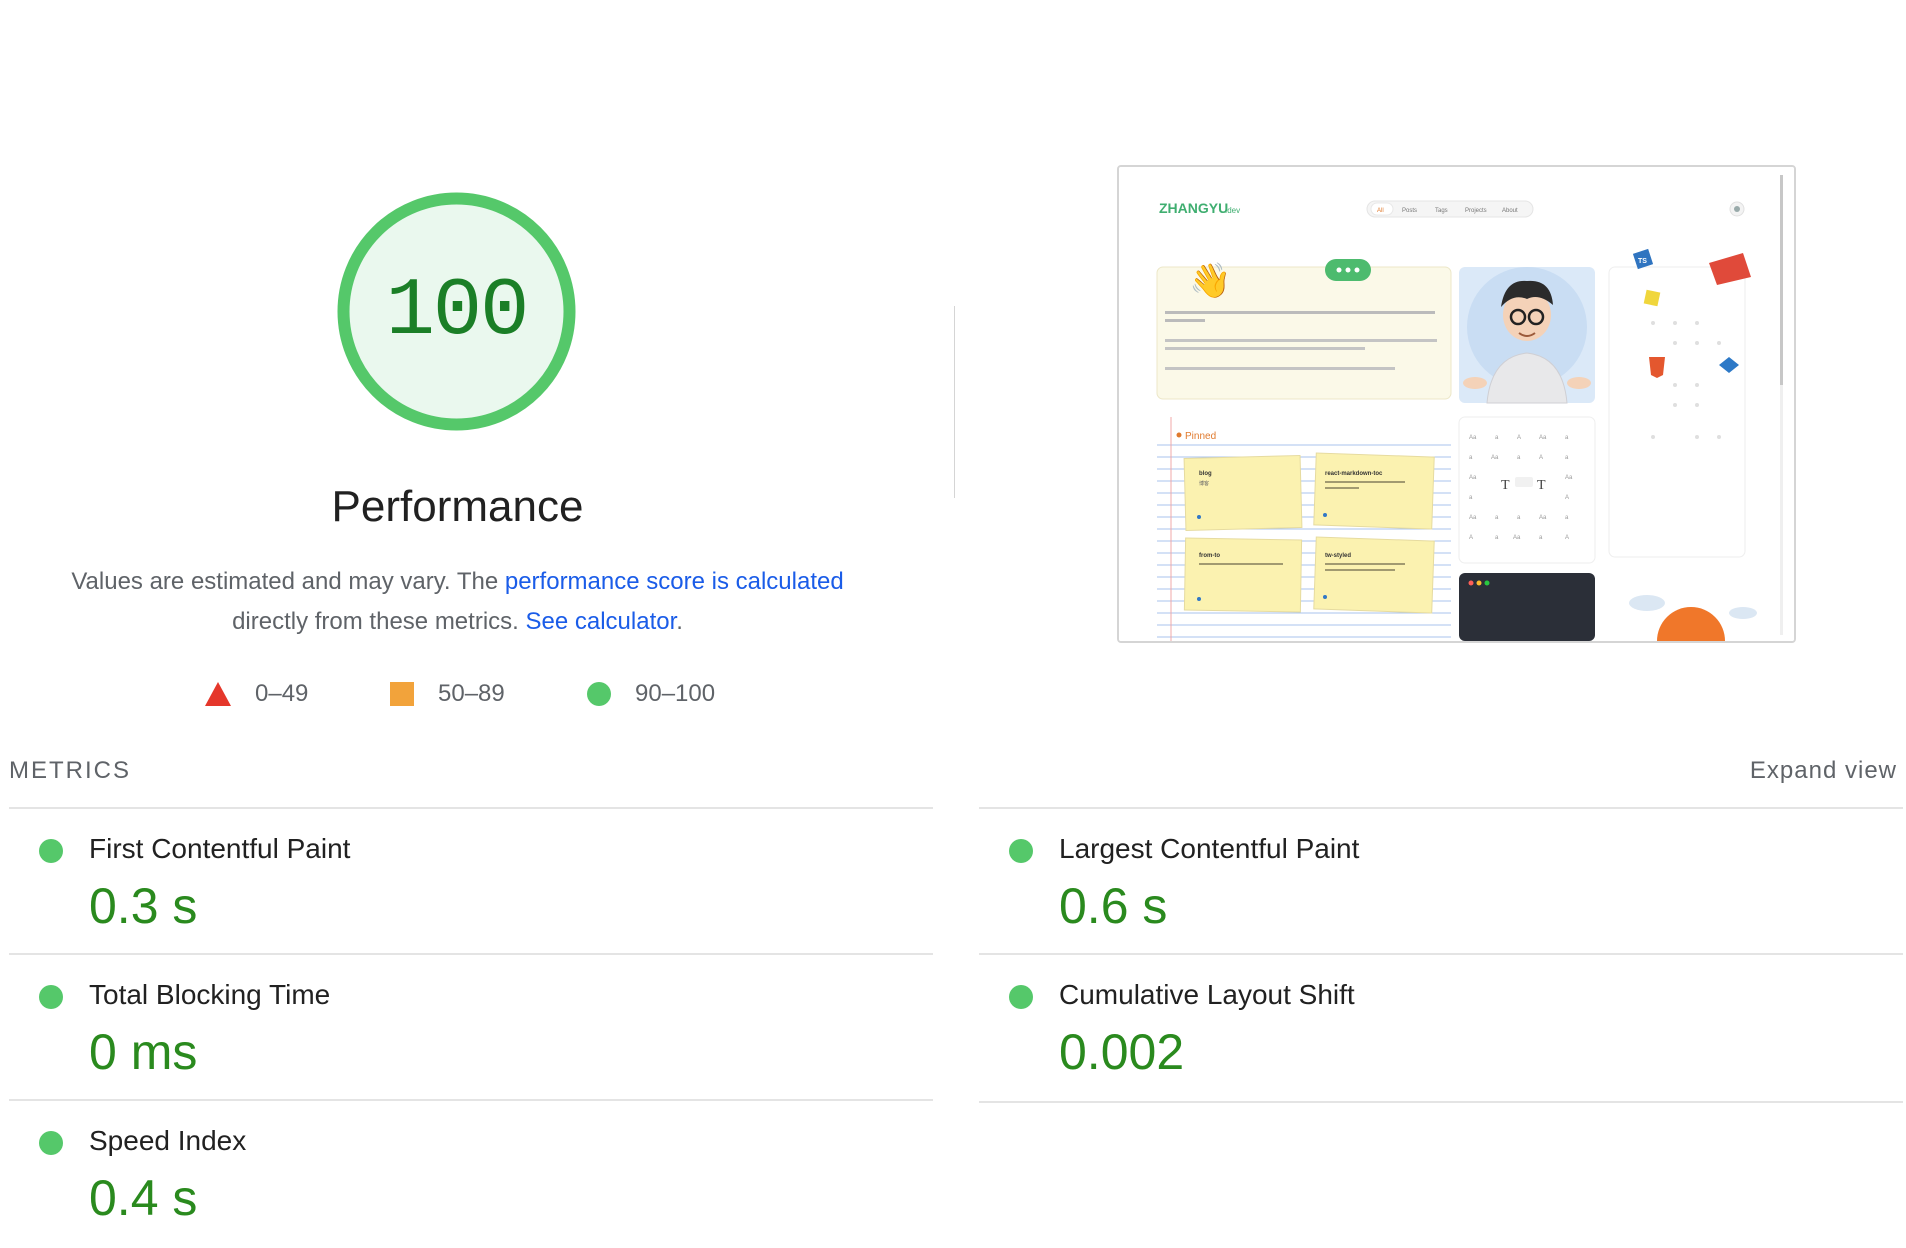  I want to click on pinned-card: from-to, so click(1243, 575).